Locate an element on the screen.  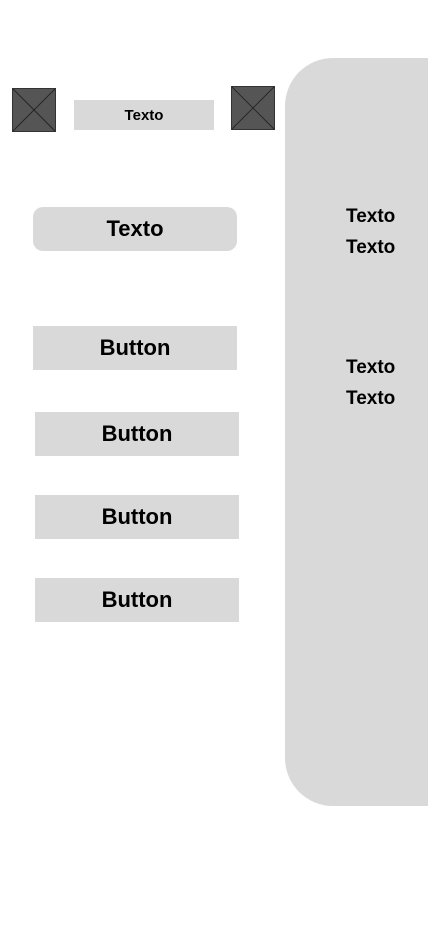
header-label: Texto is located at coordinates (144, 115).